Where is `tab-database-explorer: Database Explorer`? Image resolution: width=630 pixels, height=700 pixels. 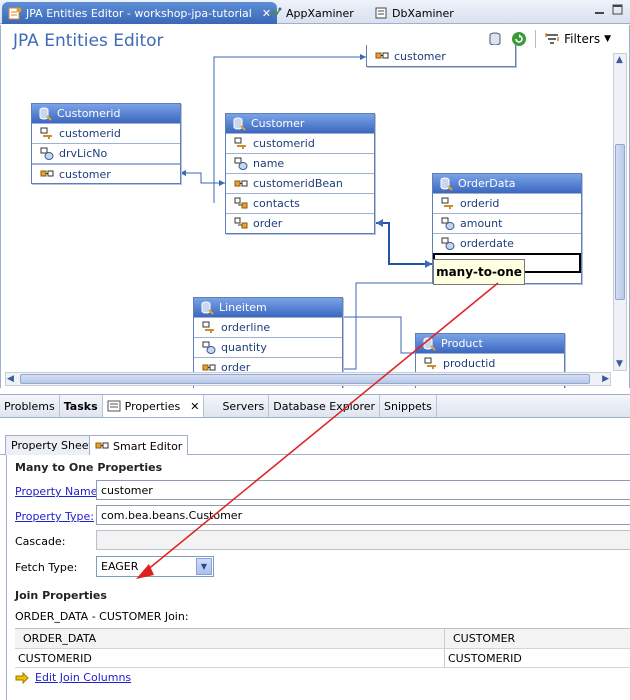
tab-database-explorer: Database Explorer is located at coordinates (325, 406).